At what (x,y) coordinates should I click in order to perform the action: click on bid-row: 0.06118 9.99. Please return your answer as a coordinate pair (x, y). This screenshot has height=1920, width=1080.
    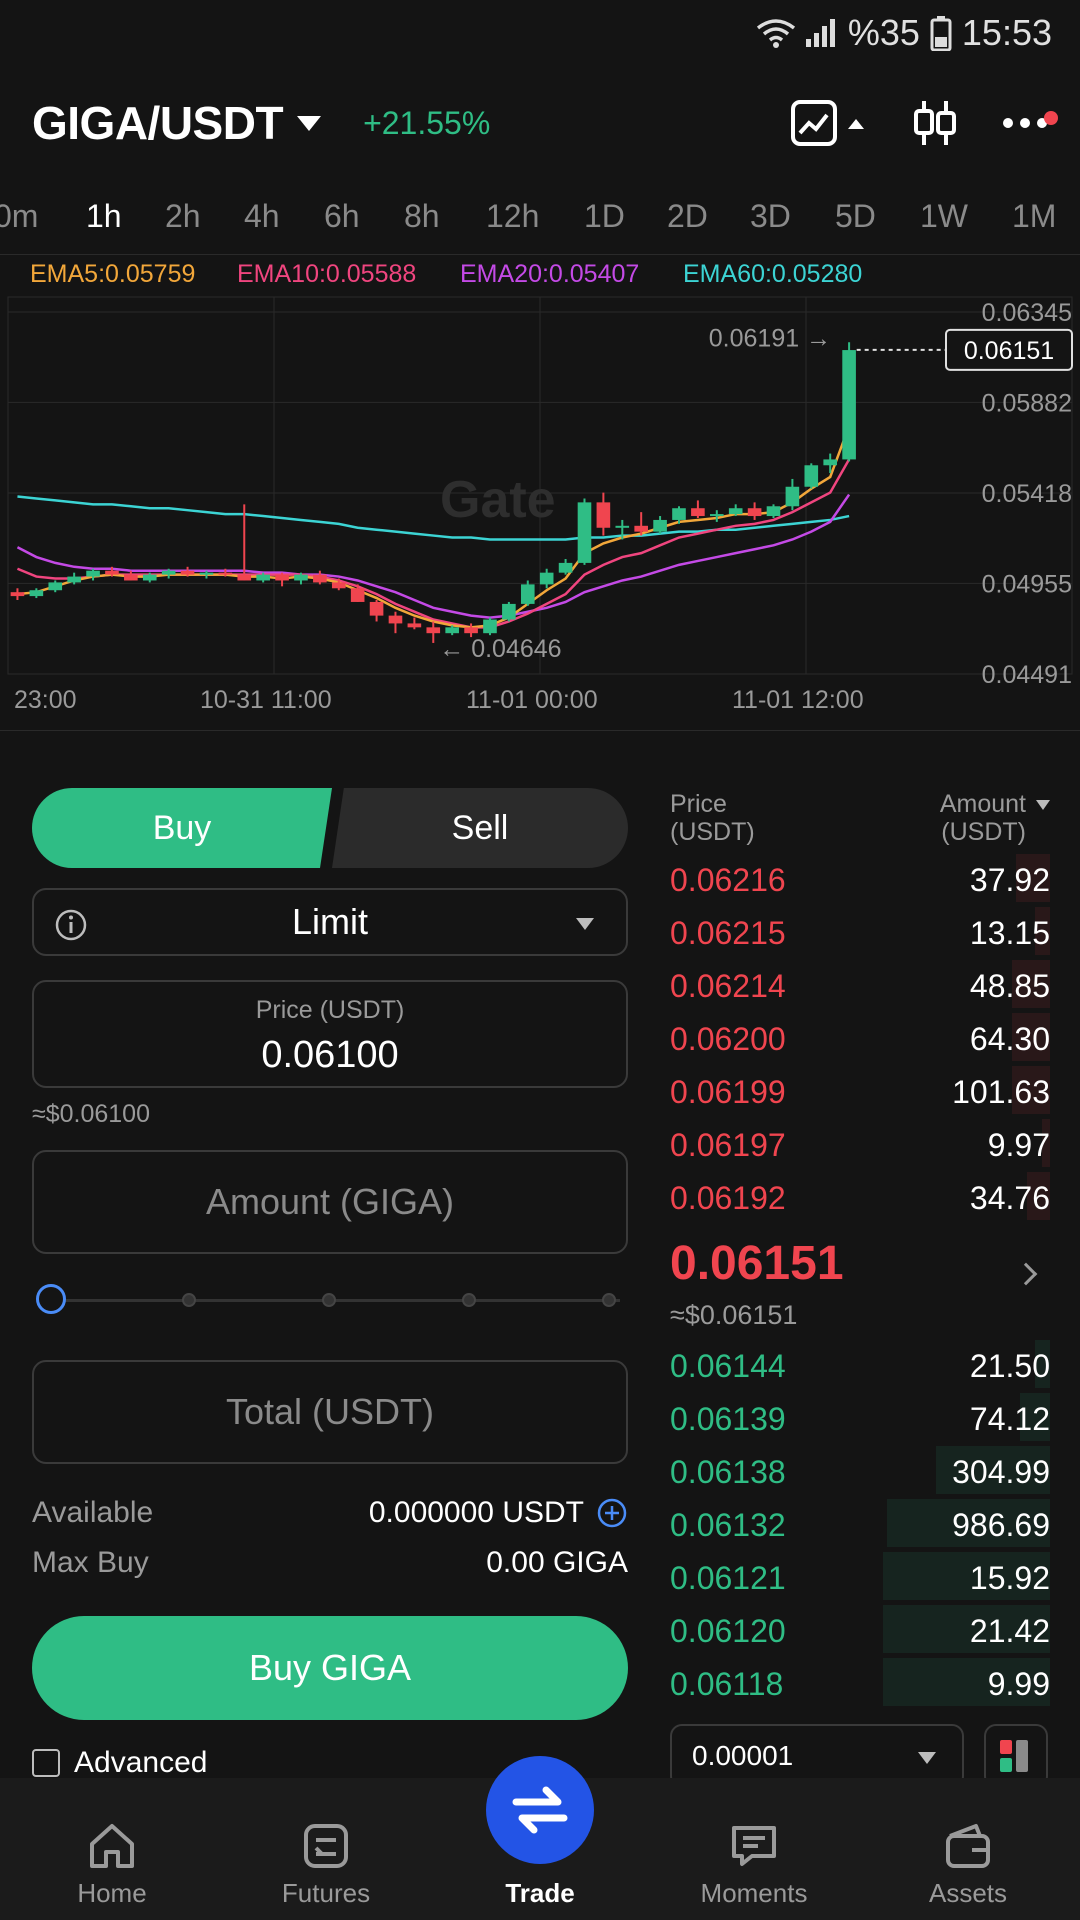
    Looking at the image, I should click on (860, 1683).